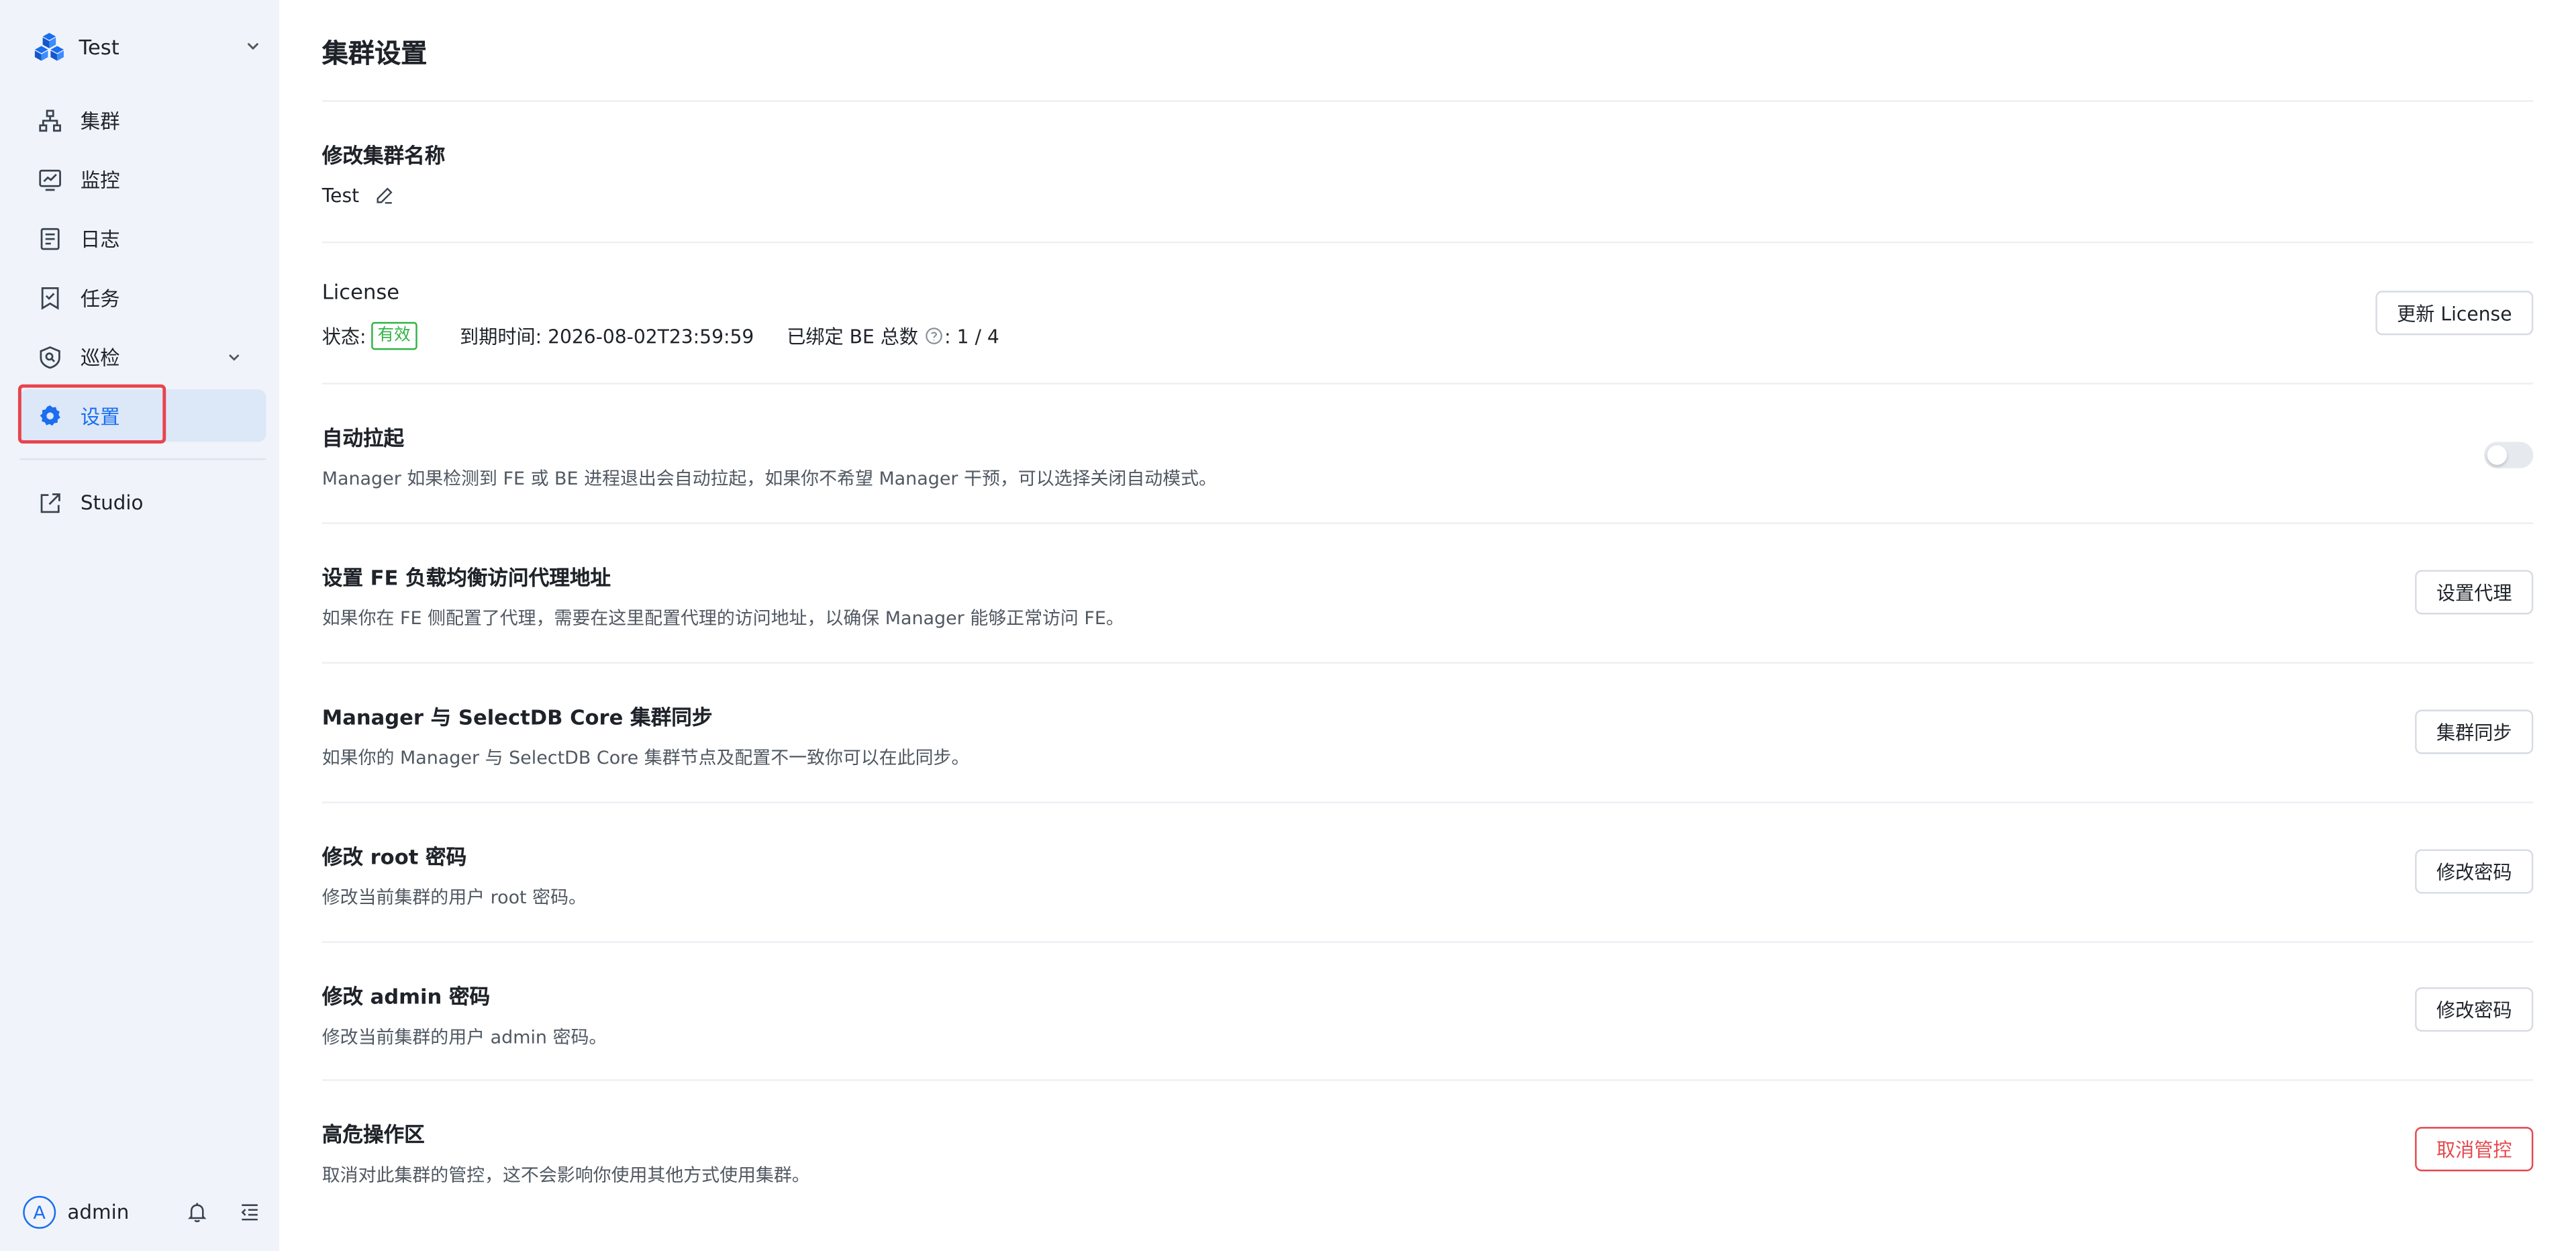 Image resolution: width=2576 pixels, height=1251 pixels. Describe the element at coordinates (50, 238) in the screenshot. I see `log-icon` at that location.